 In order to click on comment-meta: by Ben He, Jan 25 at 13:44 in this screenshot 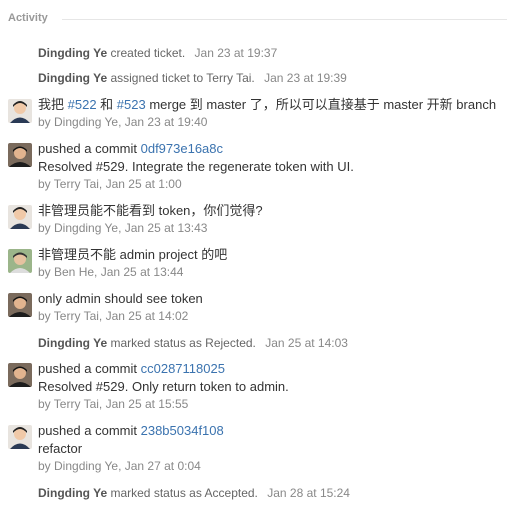, I will do `click(111, 272)`.